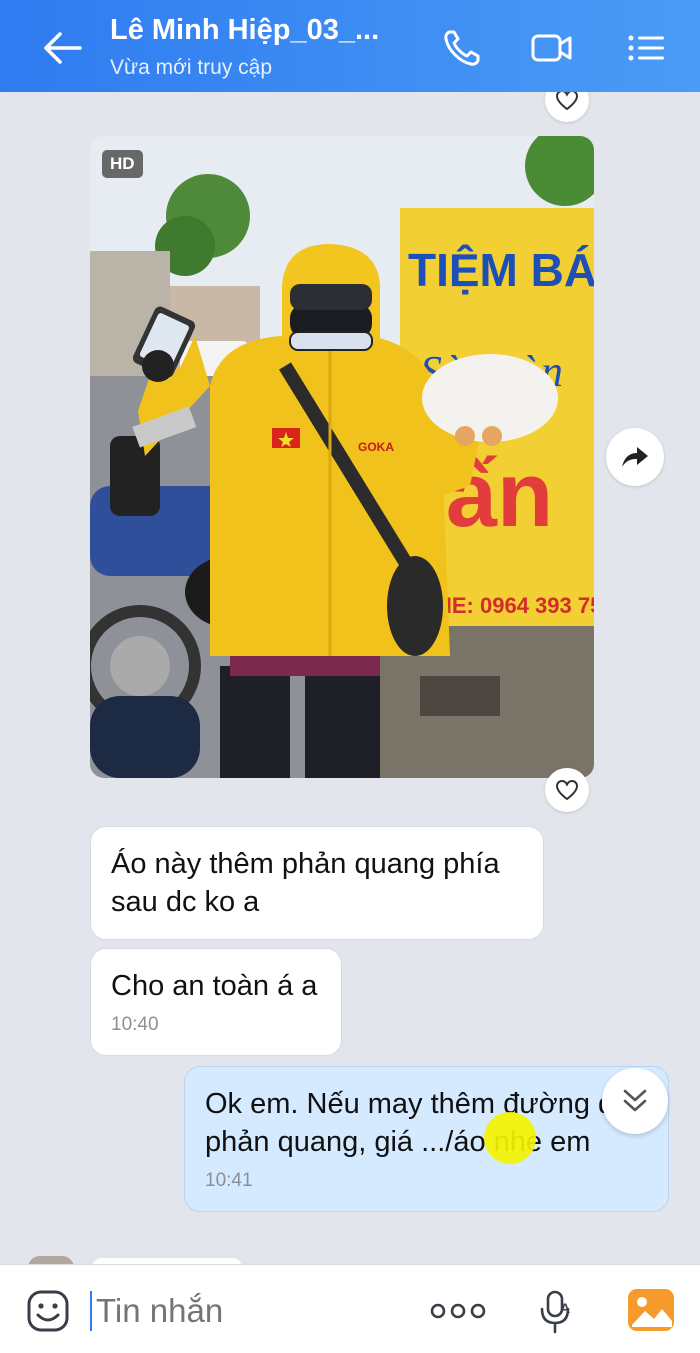 The image size is (700, 1353). What do you see at coordinates (48, 1311) in the screenshot?
I see `sticker-emoji-icon` at bounding box center [48, 1311].